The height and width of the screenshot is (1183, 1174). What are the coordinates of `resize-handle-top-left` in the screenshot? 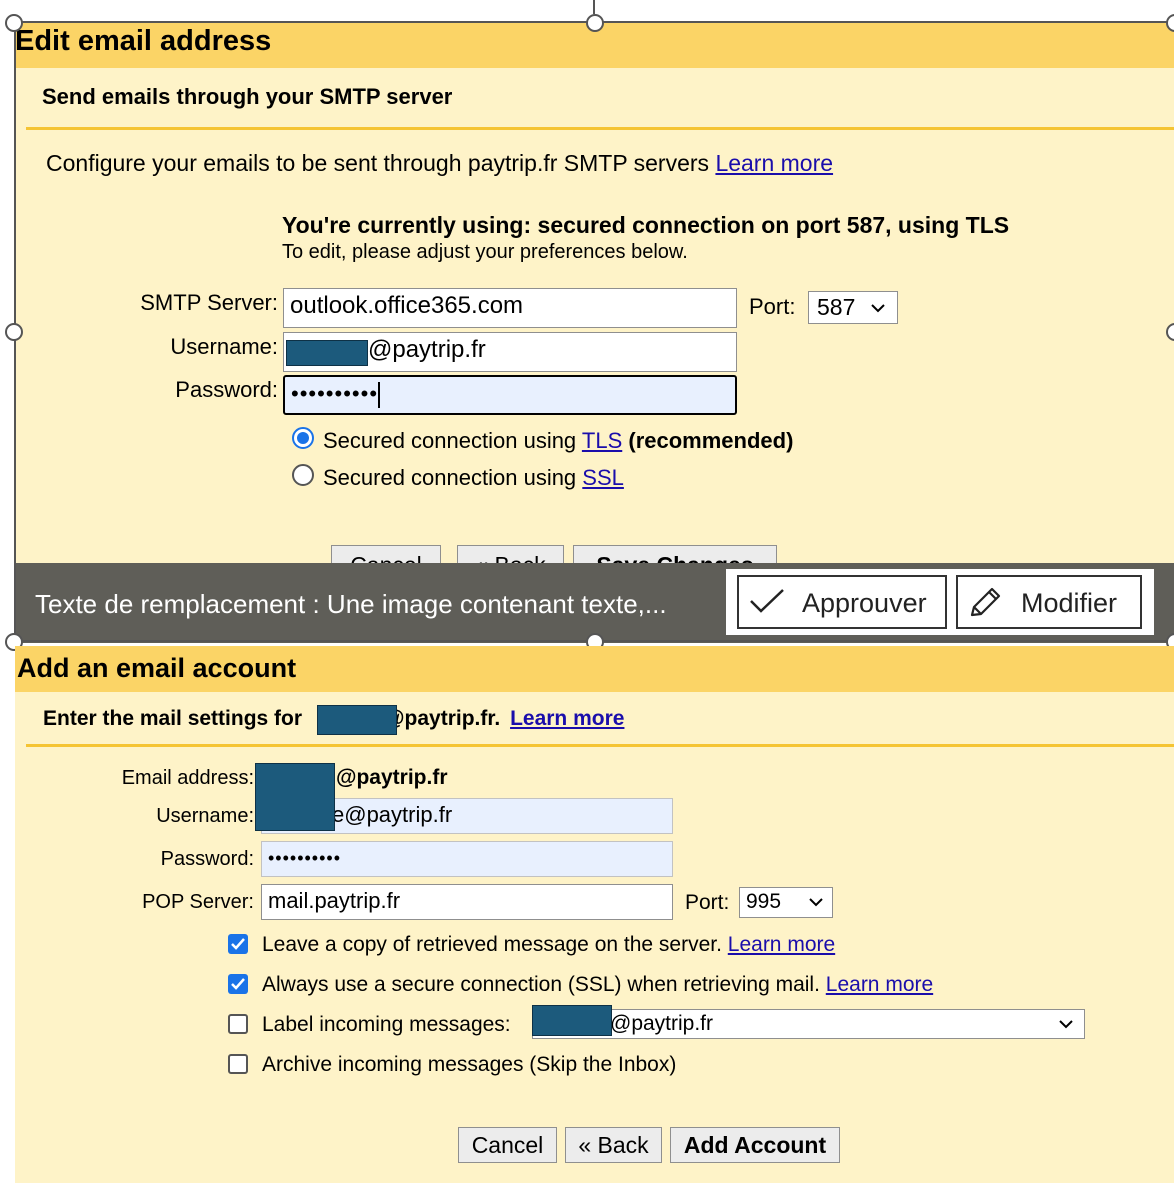 It's located at (14, 23).